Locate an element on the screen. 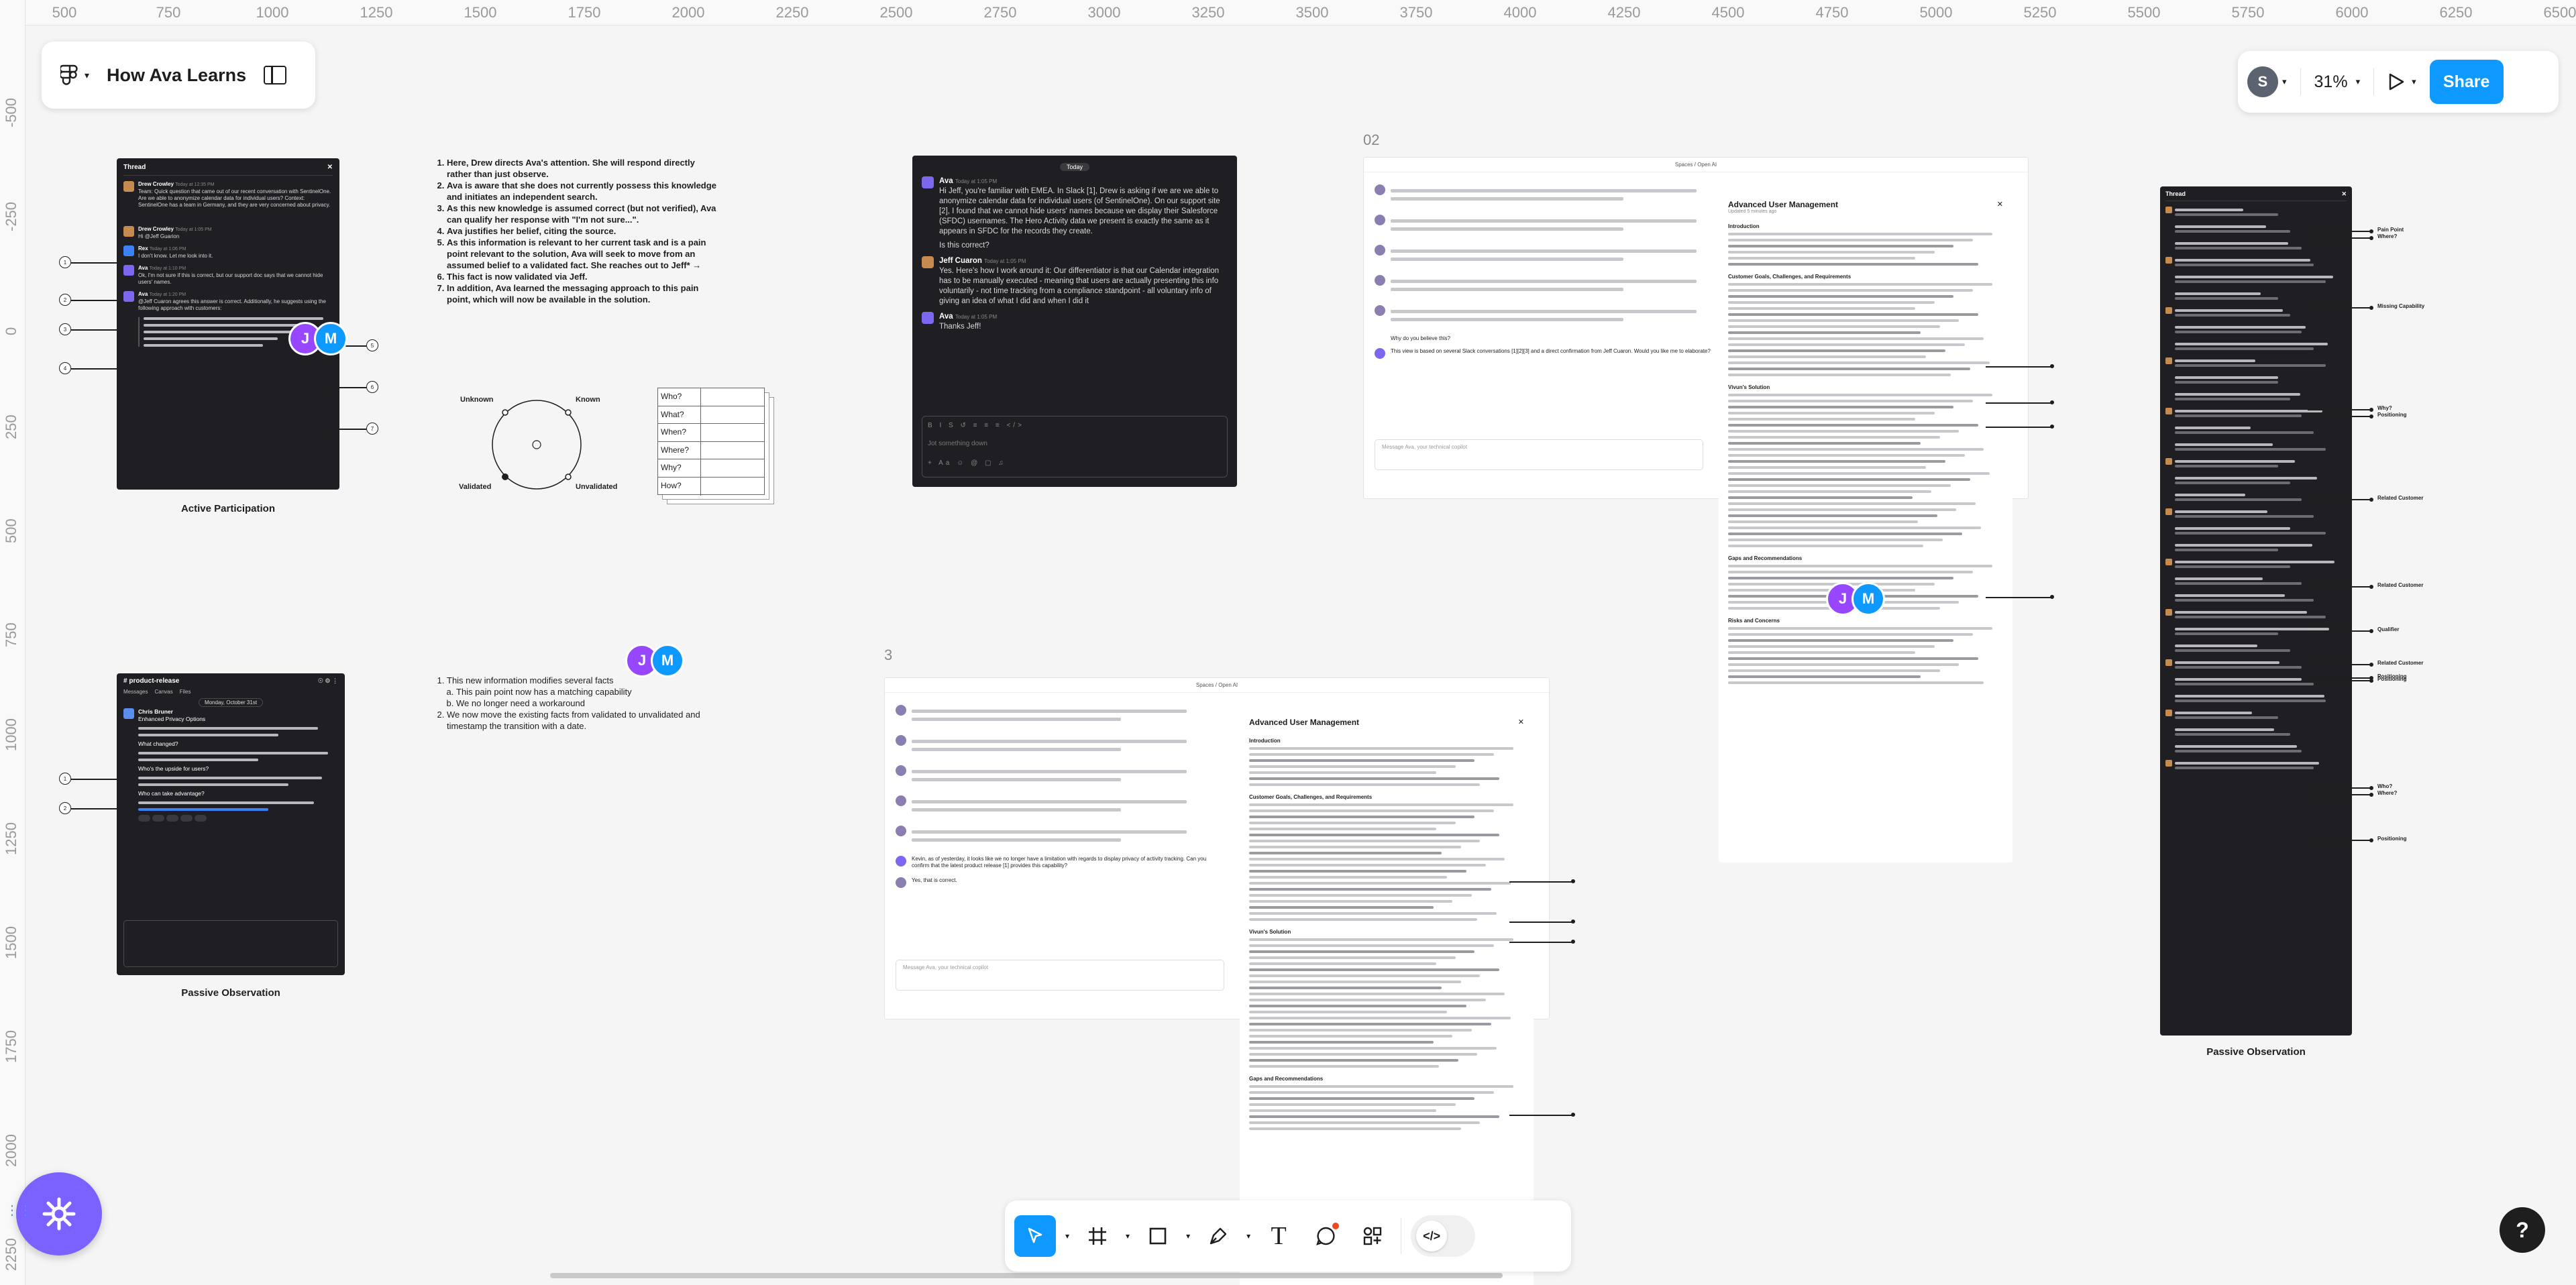 This screenshot has width=2576, height=1285. zoom-dropdown: 31% ▾ is located at coordinates (2337, 82).